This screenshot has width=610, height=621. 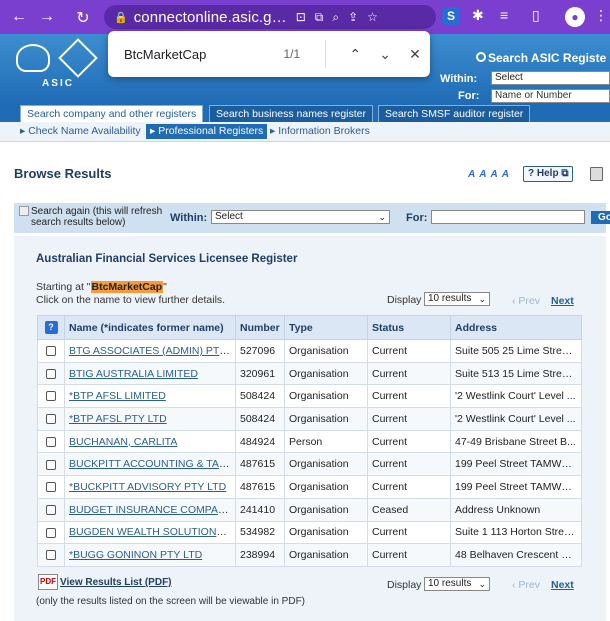 I want to click on display-select-bottom: 10 results ⌄, so click(x=457, y=584).